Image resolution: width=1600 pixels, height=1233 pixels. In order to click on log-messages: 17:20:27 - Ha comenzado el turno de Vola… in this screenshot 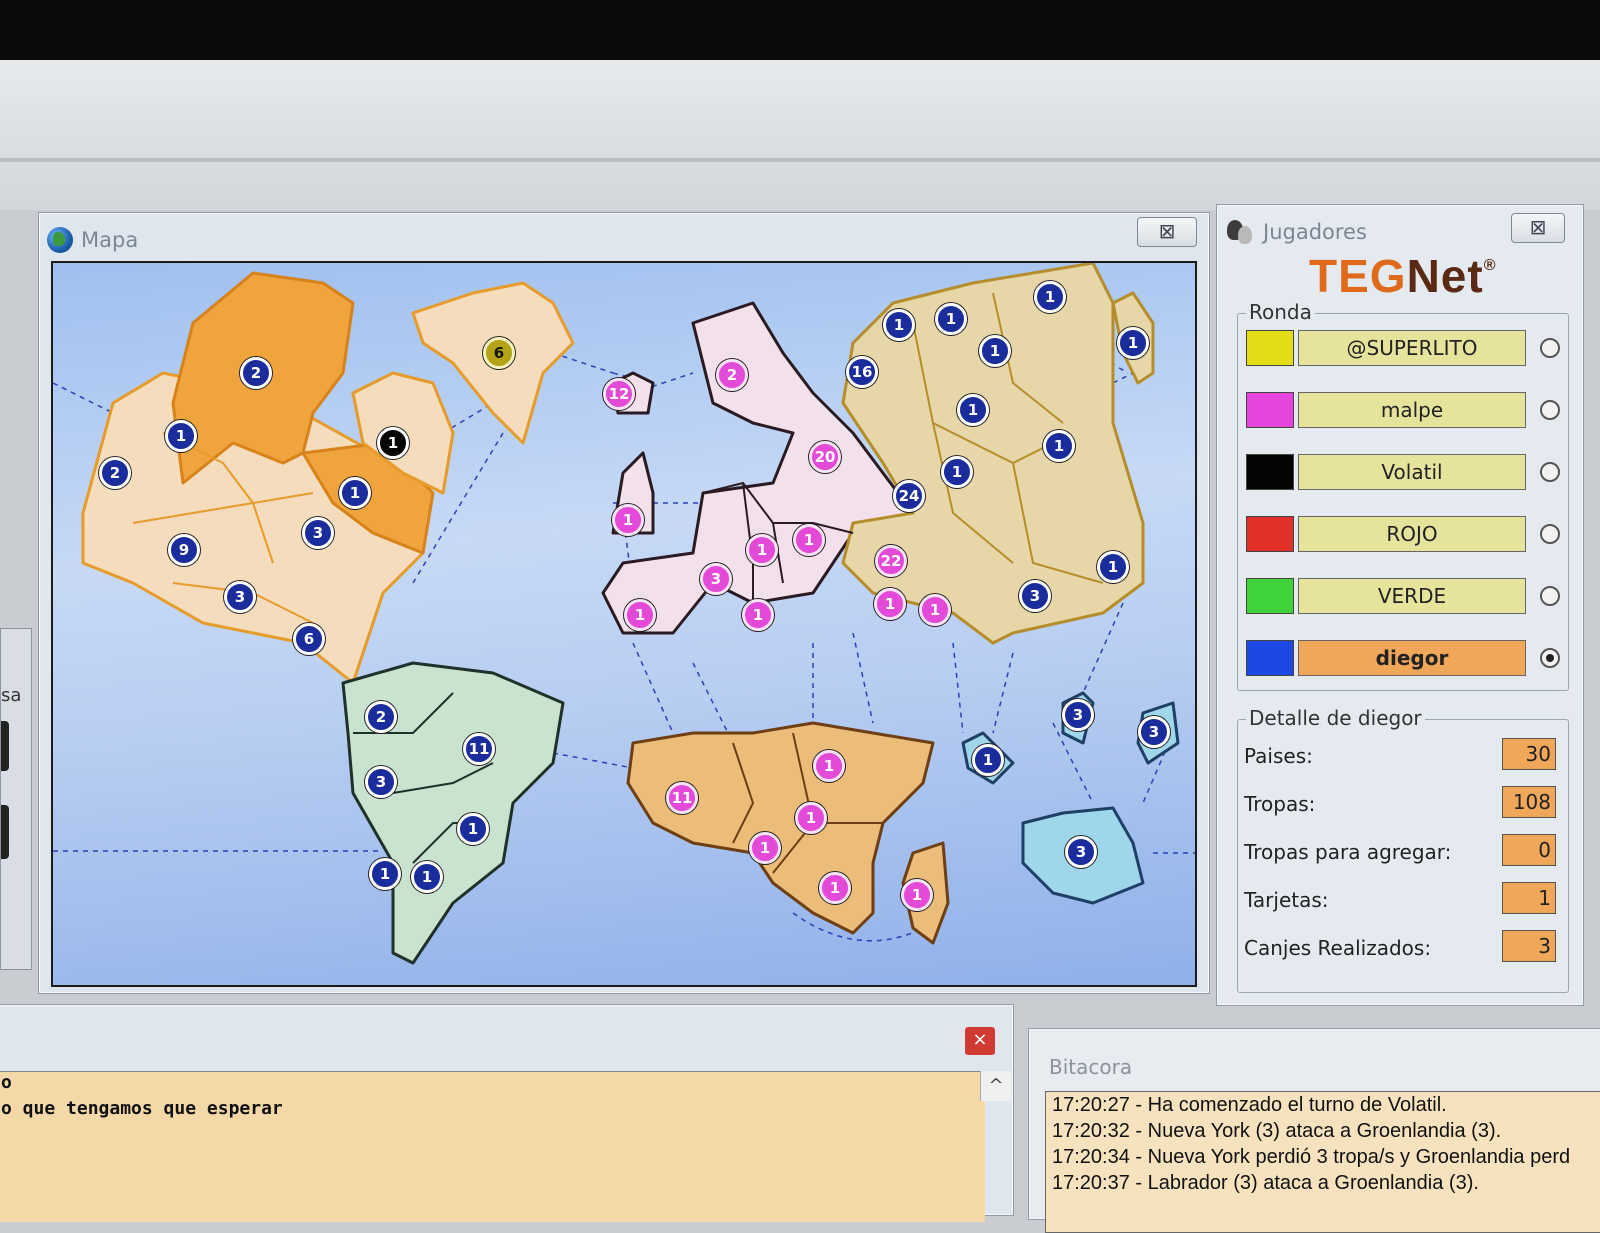, I will do `click(1322, 1162)`.